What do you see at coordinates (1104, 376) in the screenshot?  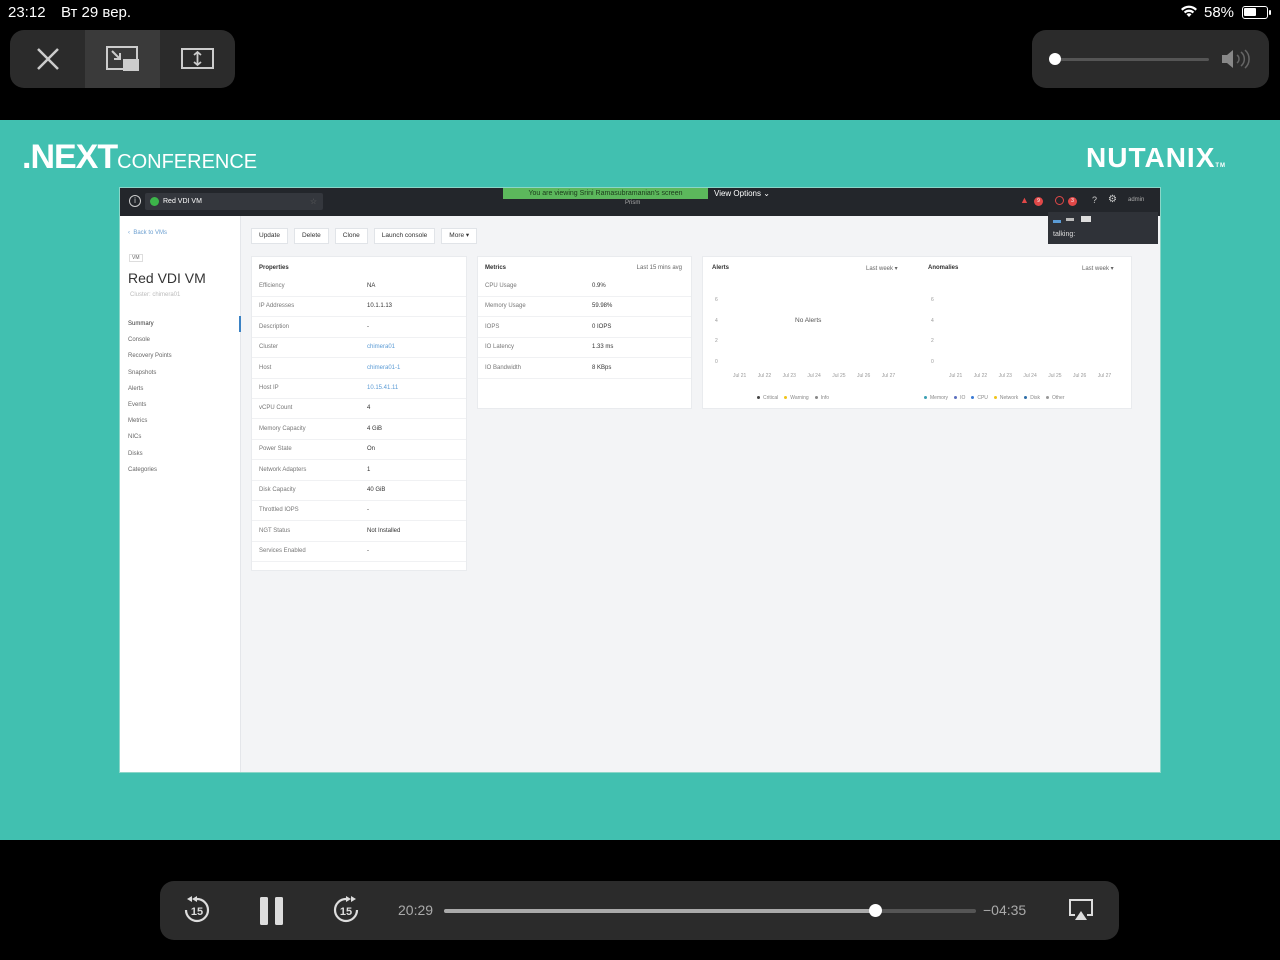 I see `x-tick-label: Jul 27` at bounding box center [1104, 376].